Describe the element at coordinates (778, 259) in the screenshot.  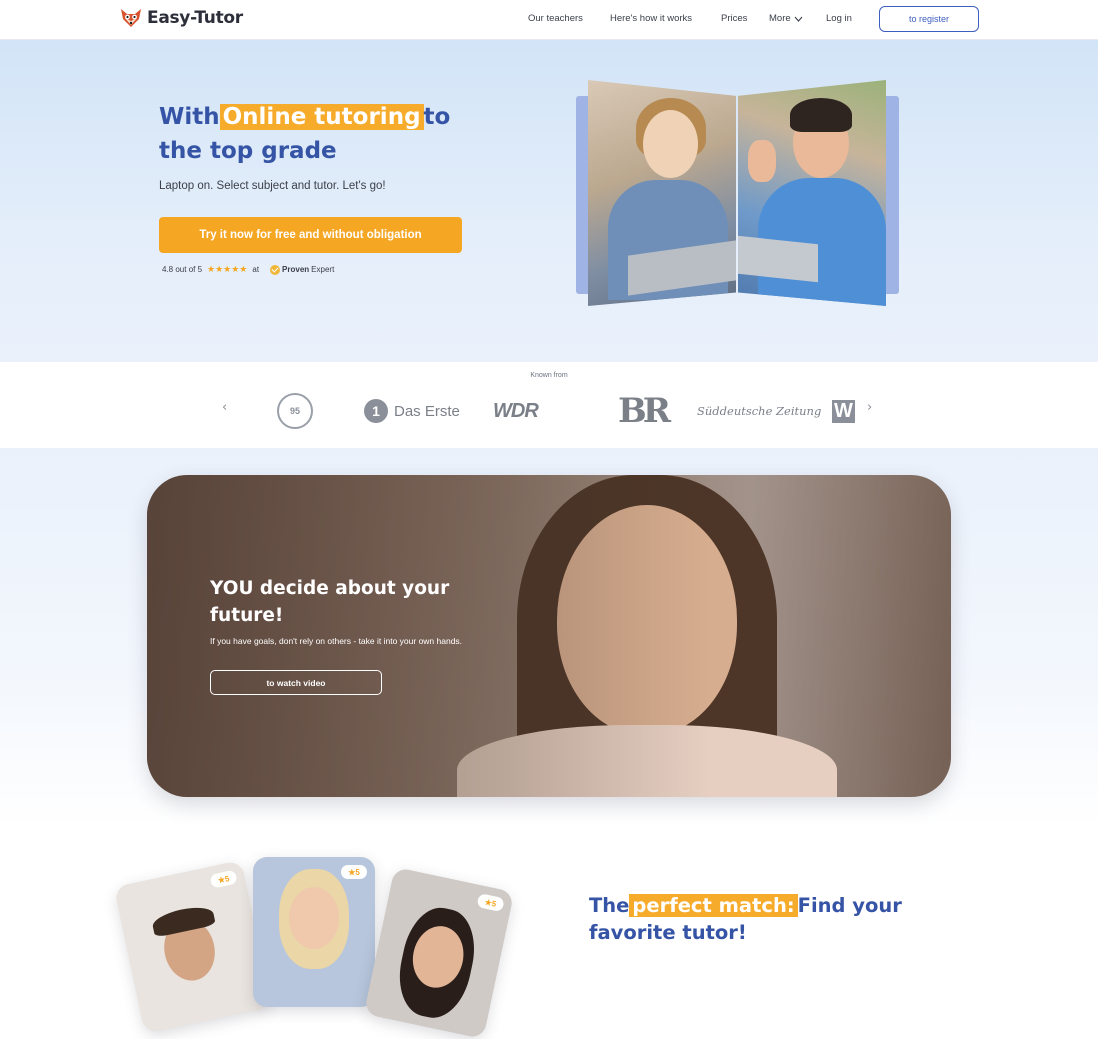
I see `laptop-image` at that location.